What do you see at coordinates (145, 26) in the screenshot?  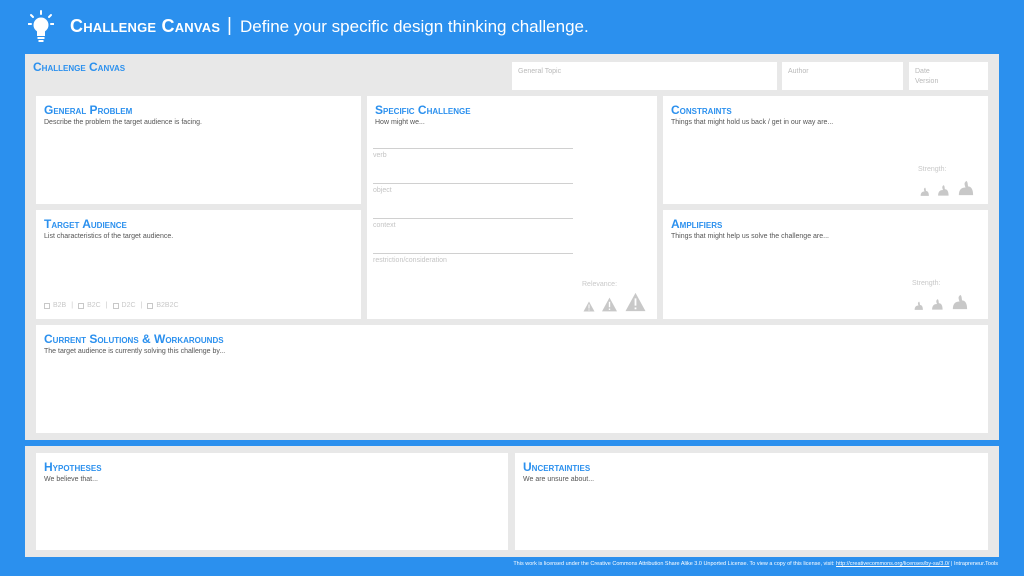 I see `app-title: Challenge Canvas` at bounding box center [145, 26].